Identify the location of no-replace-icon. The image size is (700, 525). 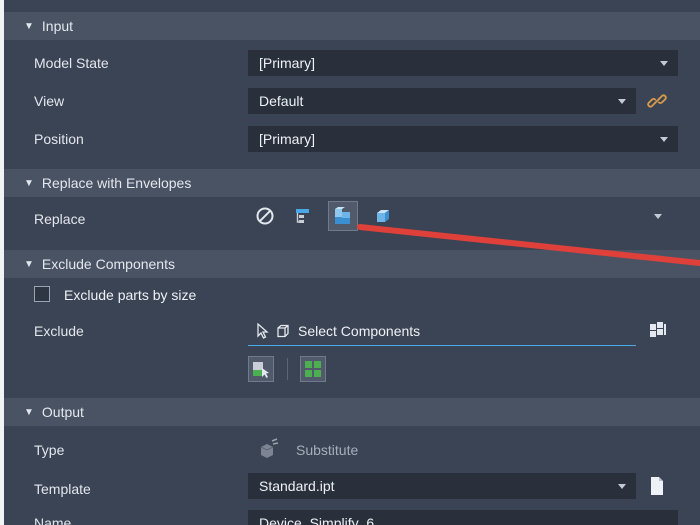
(265, 216).